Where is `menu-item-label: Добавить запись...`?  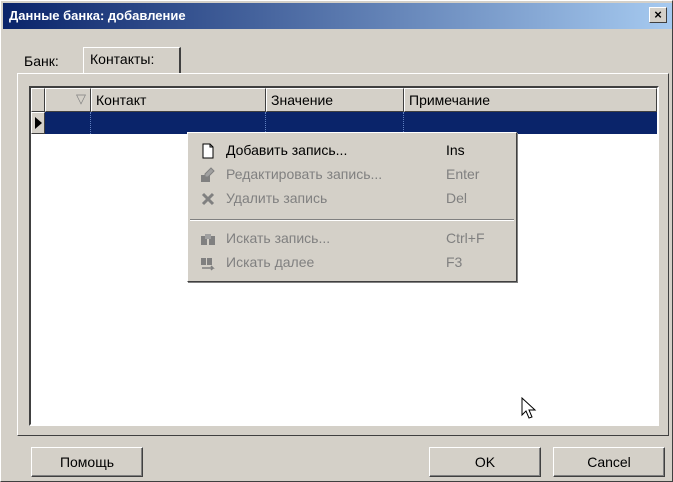 menu-item-label: Добавить запись... is located at coordinates (287, 150).